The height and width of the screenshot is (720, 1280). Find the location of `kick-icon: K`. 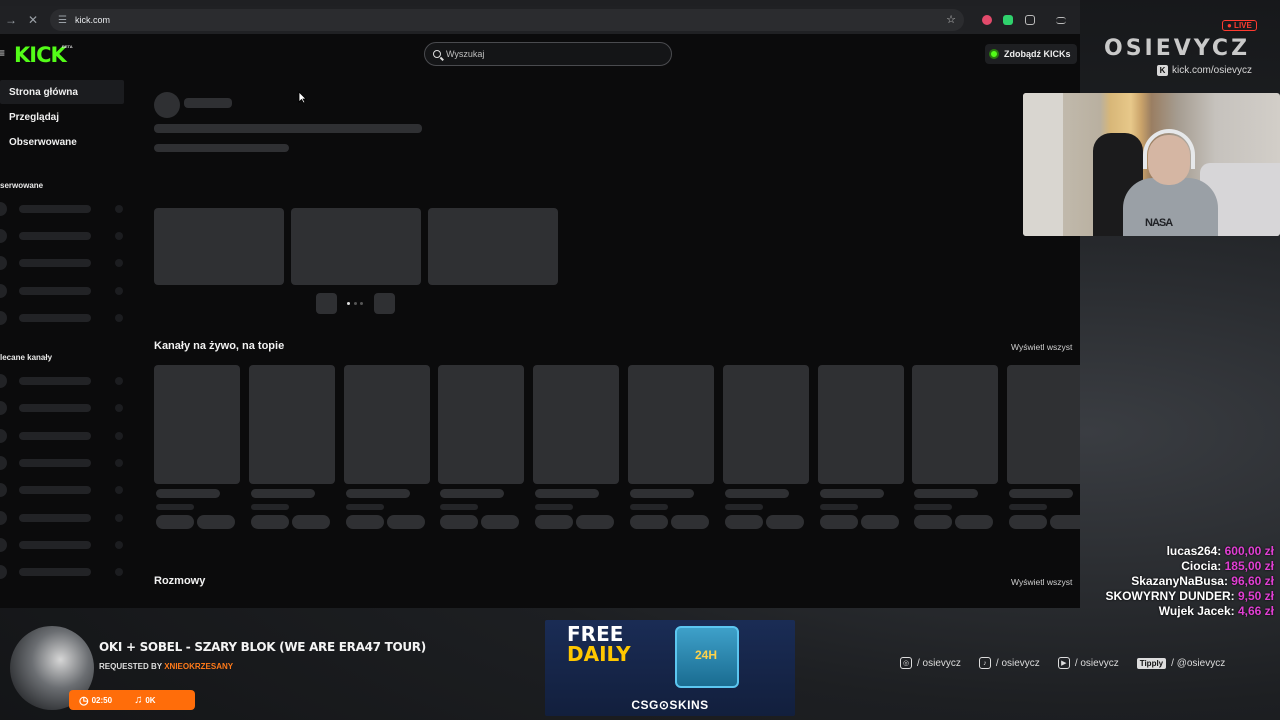

kick-icon: K is located at coordinates (1162, 70).